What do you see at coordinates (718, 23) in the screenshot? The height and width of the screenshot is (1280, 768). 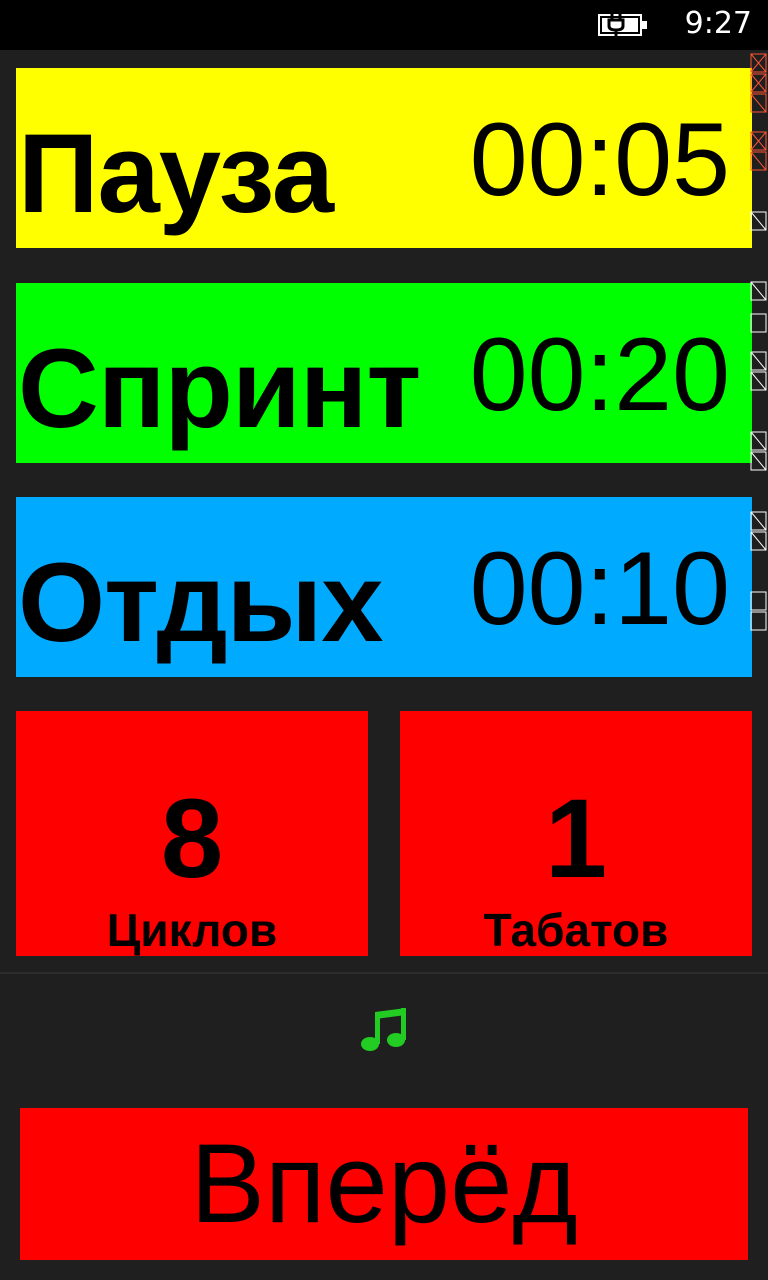 I see `clock: 9:27` at bounding box center [718, 23].